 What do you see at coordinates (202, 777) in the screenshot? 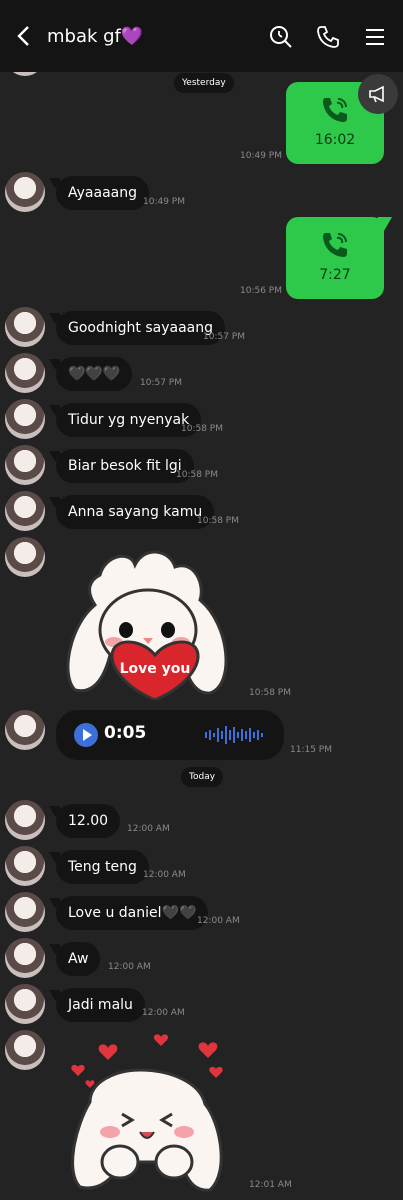
I see `date-separator: Today` at bounding box center [202, 777].